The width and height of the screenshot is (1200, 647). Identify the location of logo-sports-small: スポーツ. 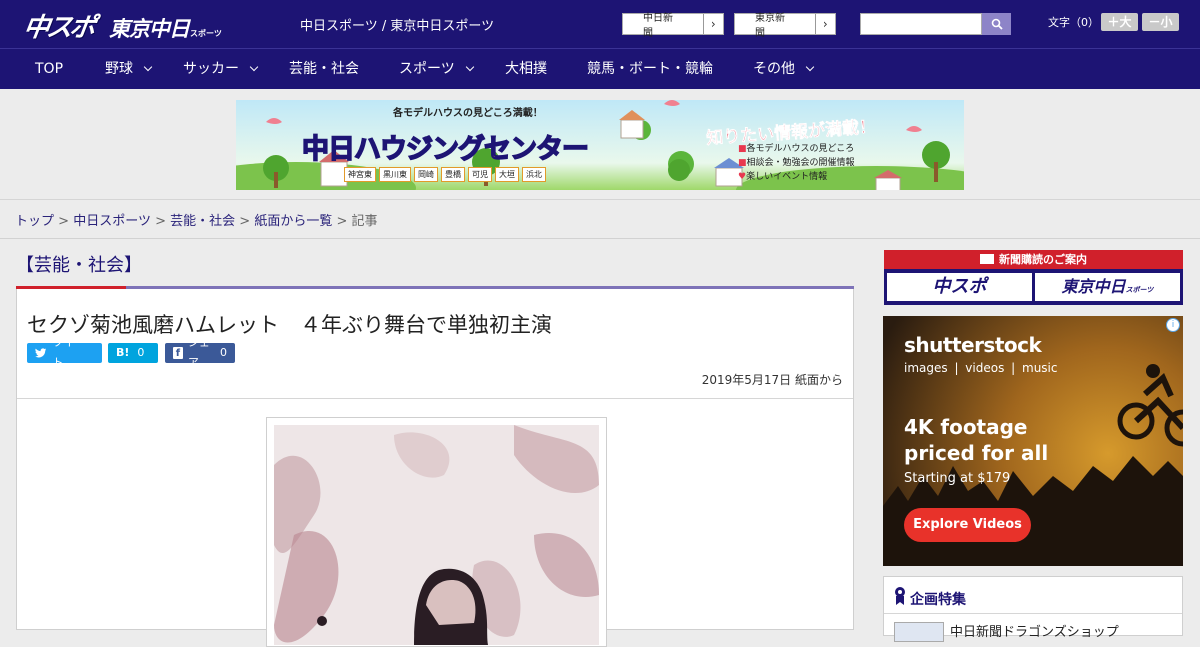
(206, 33).